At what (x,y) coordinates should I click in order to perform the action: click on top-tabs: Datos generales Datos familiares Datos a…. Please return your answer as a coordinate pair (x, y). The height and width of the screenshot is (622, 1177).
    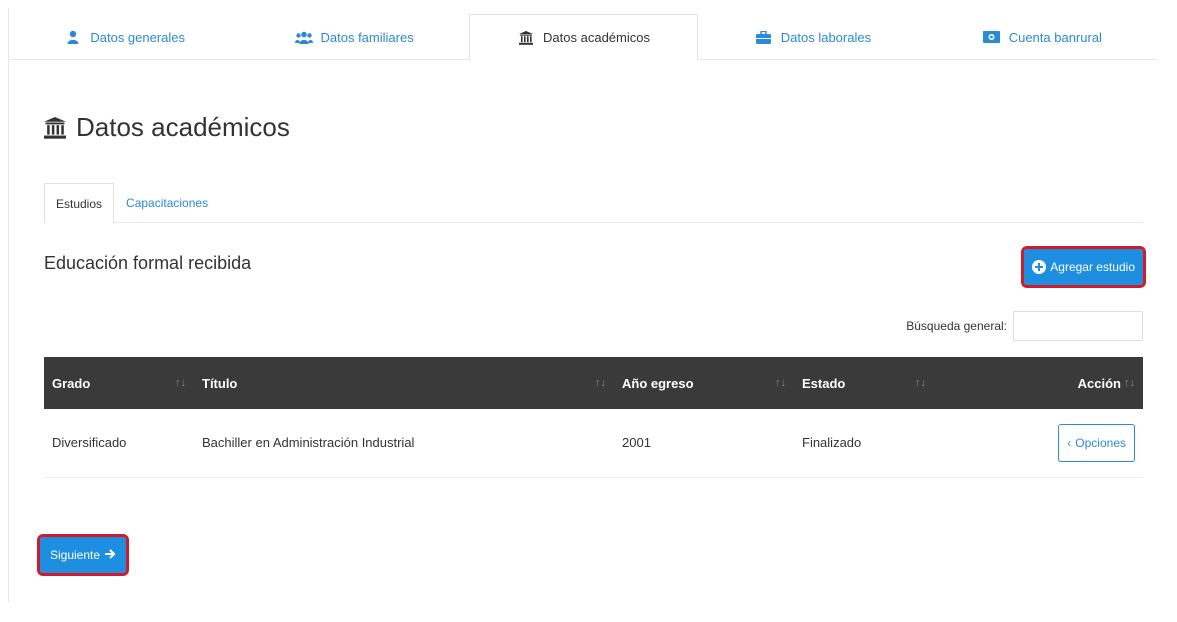
    Looking at the image, I should click on (583, 37).